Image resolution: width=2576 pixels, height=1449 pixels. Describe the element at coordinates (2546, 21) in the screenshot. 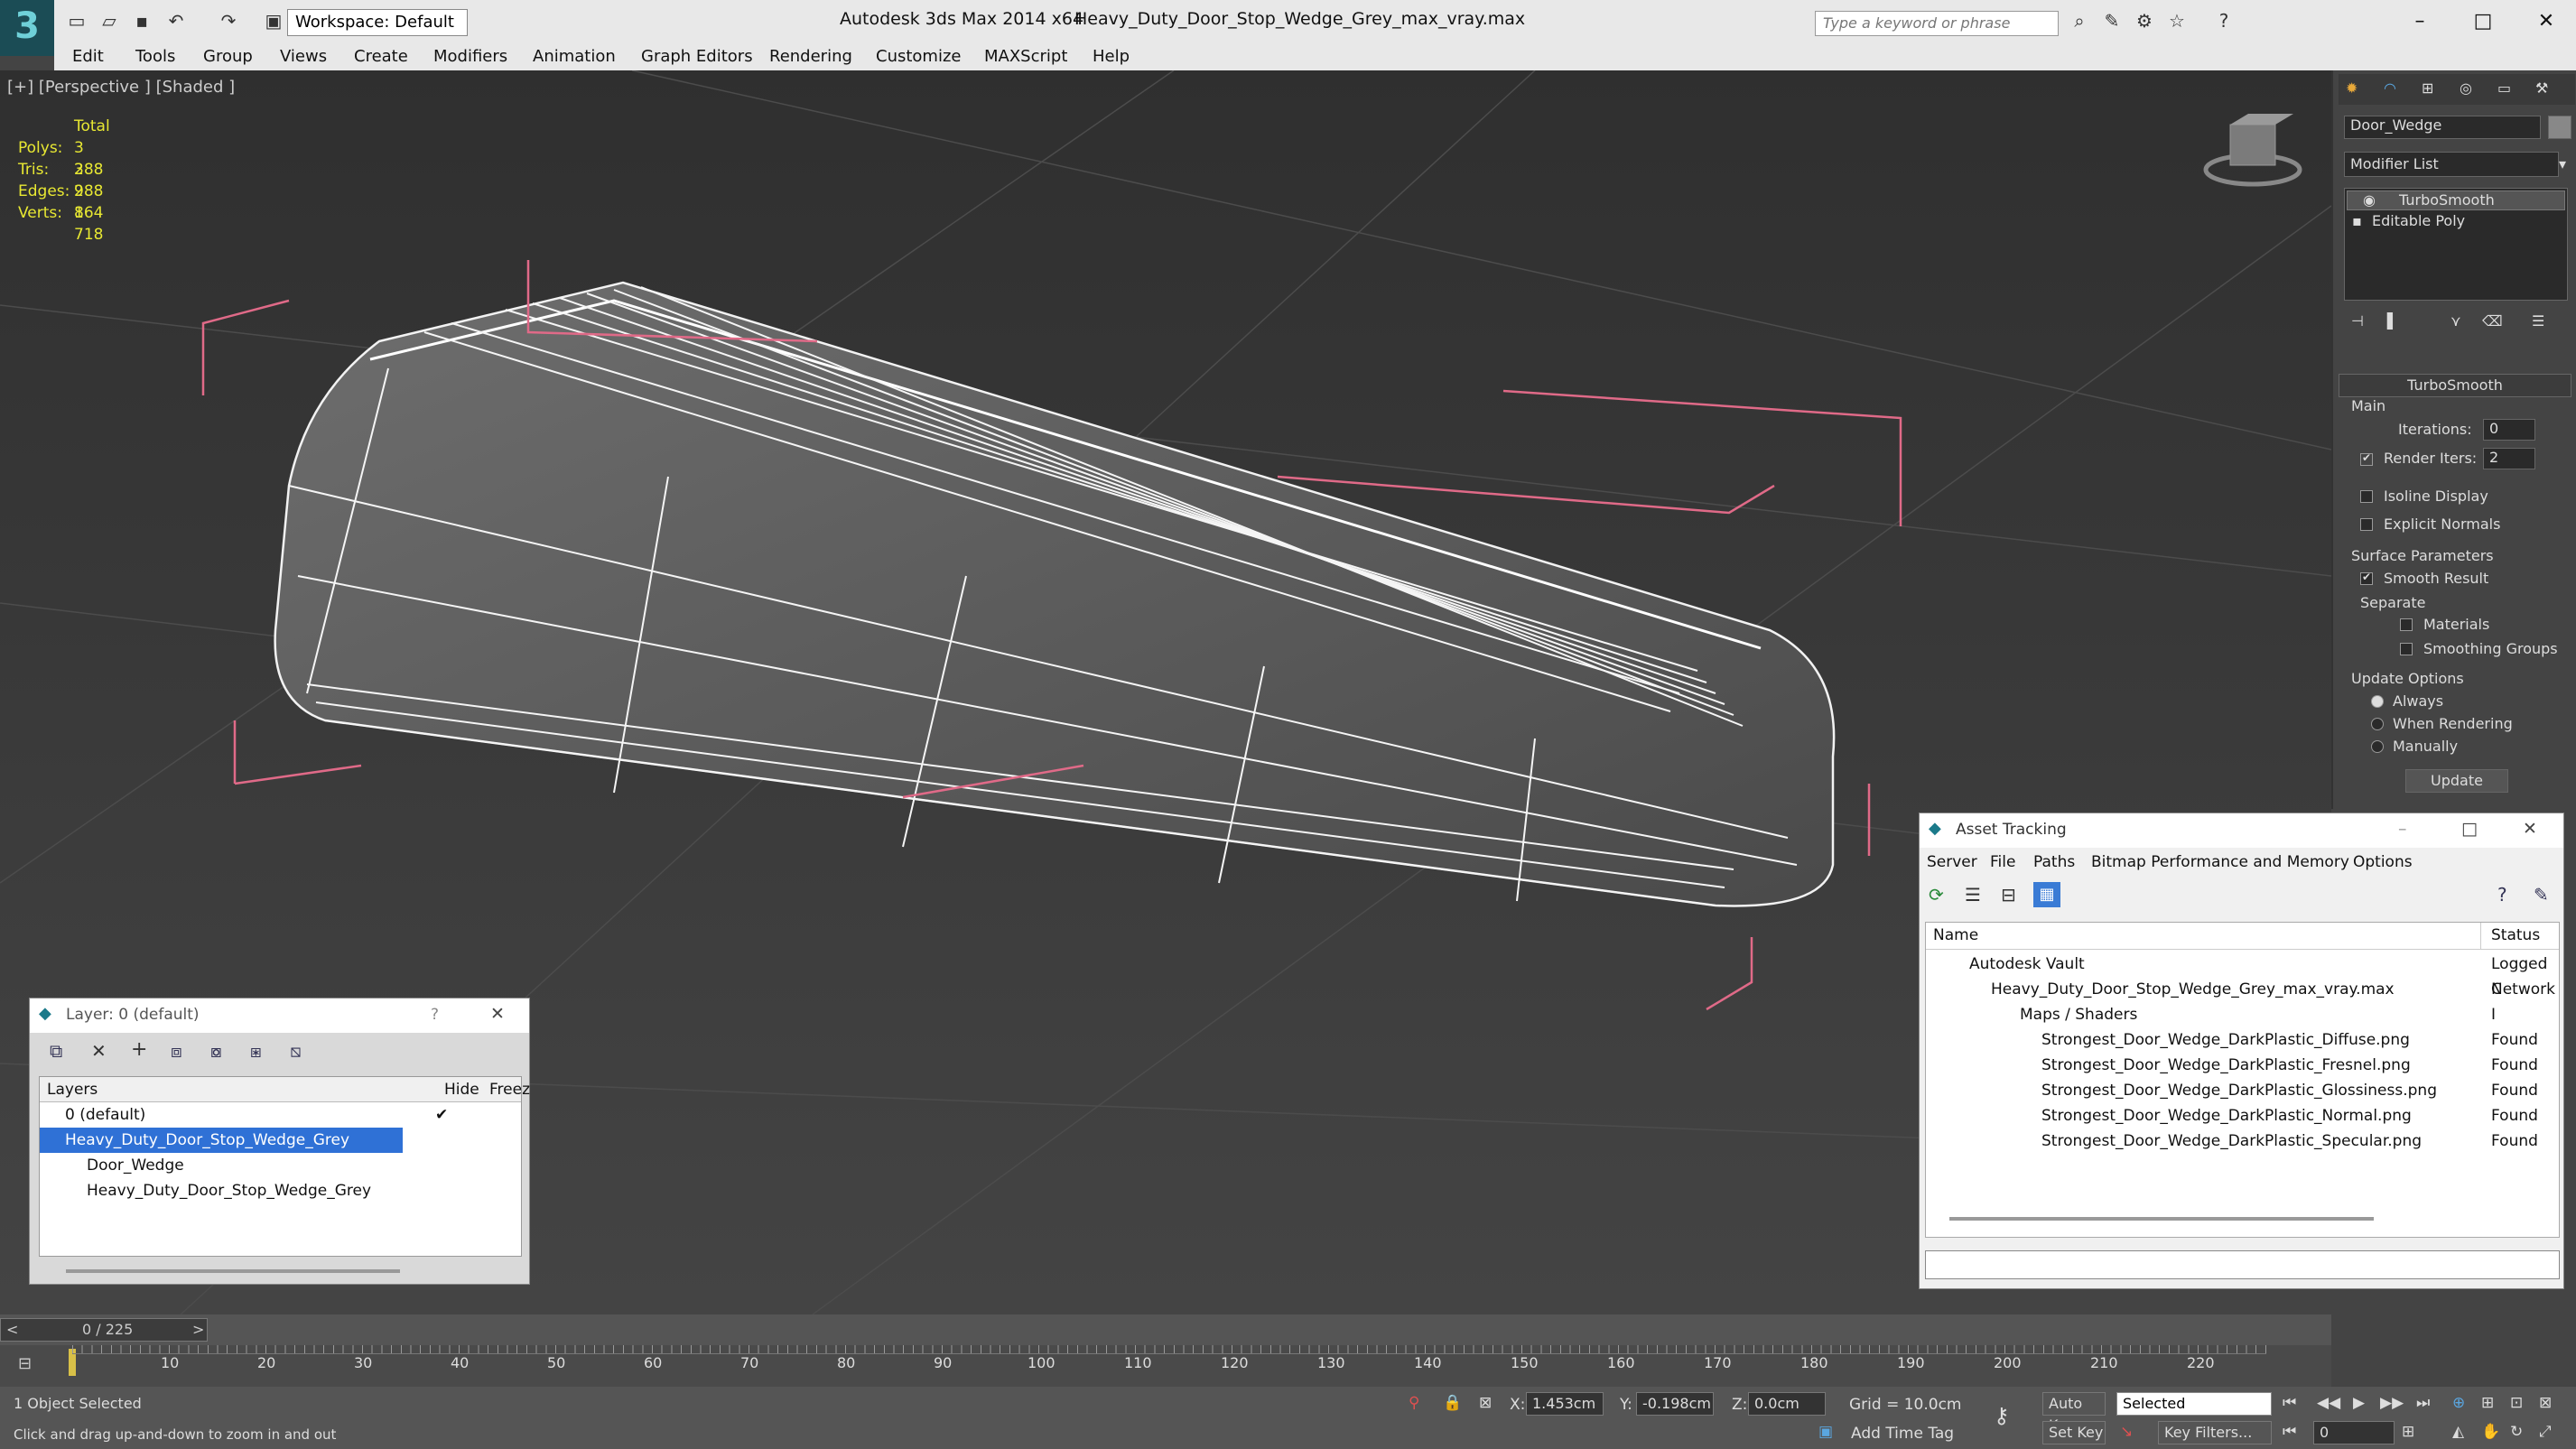

I see `close-icon: ✕` at that location.